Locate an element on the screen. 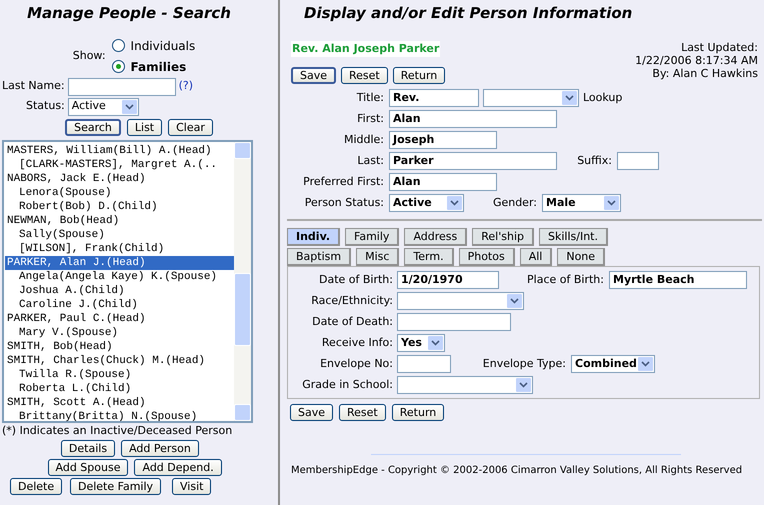  button: List is located at coordinates (144, 127).